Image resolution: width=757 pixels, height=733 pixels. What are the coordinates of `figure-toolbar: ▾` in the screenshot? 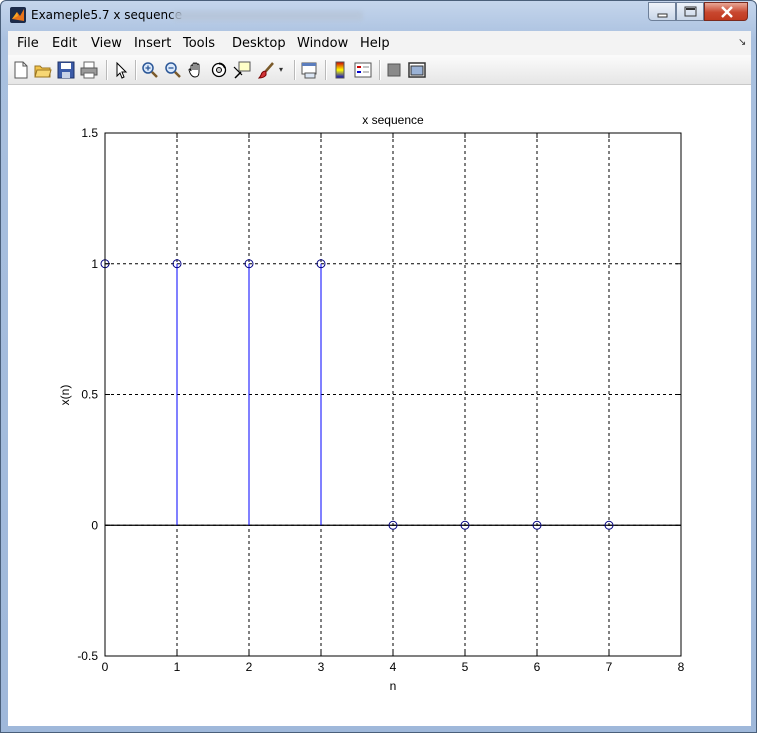 It's located at (379, 70).